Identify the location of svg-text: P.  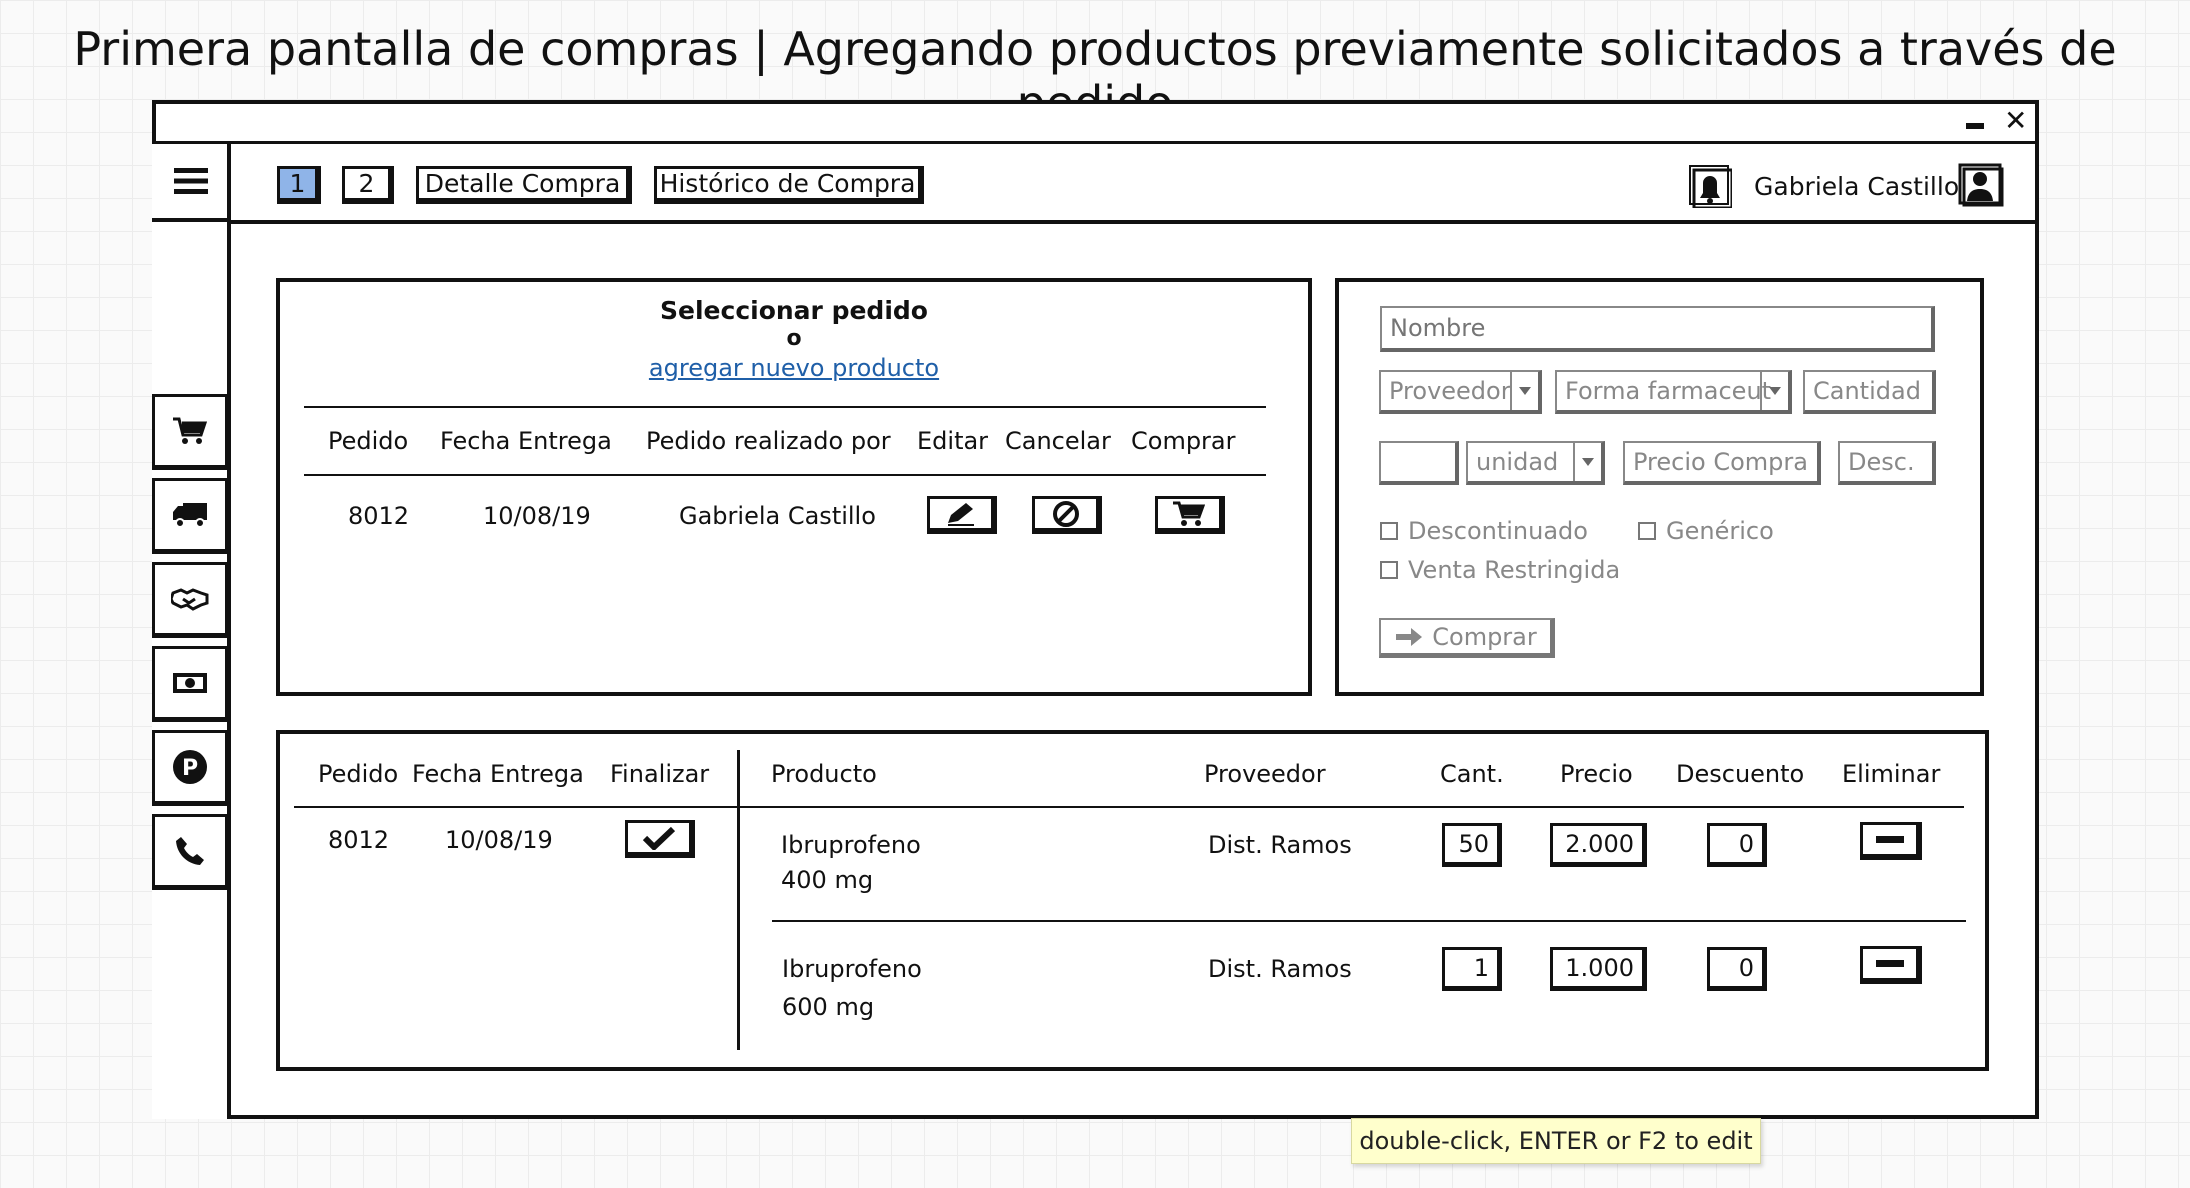
(190, 768).